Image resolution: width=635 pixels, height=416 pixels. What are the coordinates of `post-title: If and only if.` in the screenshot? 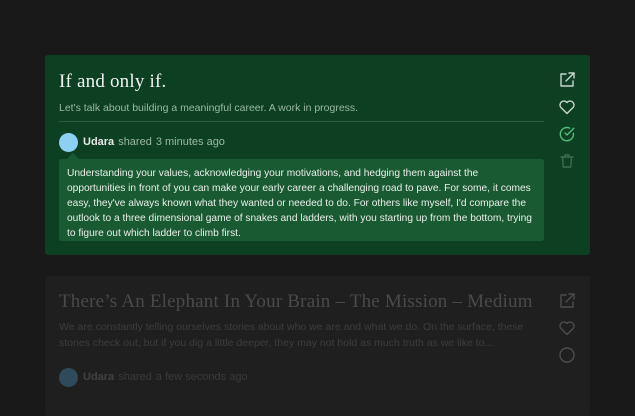 It's located at (112, 82).